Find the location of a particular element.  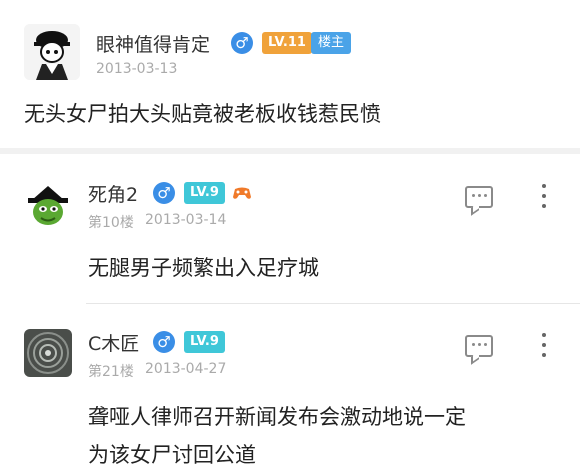

post-date: 2013-03-13 is located at coordinates (137, 69).